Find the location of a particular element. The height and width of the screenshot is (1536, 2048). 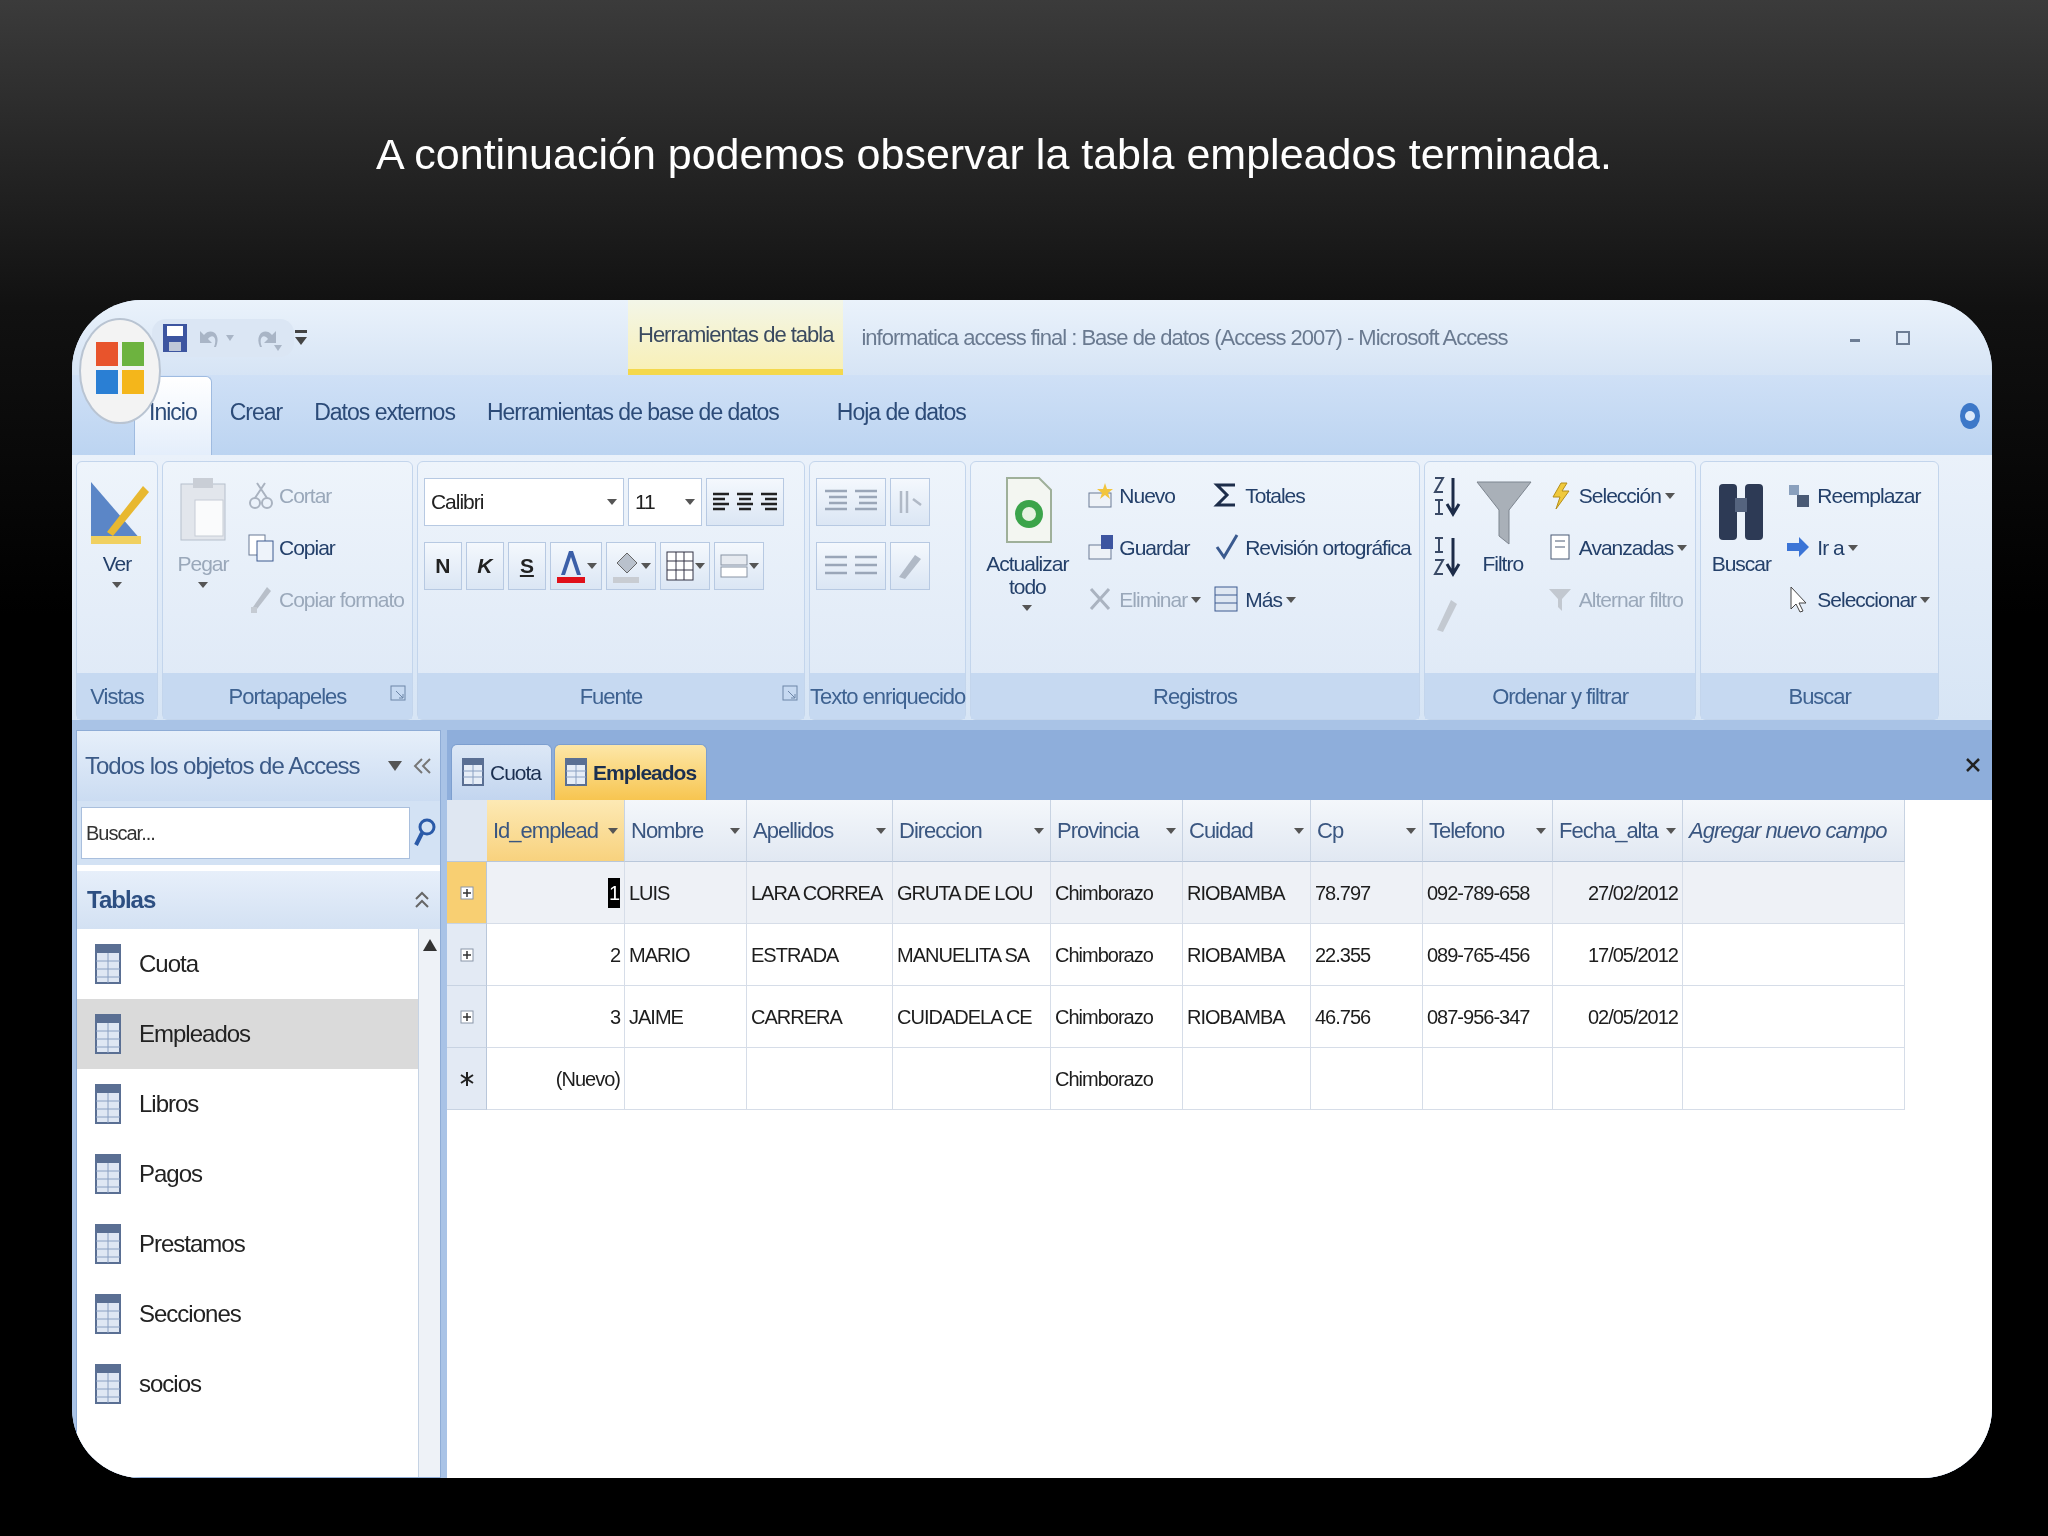

table-cell: MANUELITA SA is located at coordinates (972, 955).